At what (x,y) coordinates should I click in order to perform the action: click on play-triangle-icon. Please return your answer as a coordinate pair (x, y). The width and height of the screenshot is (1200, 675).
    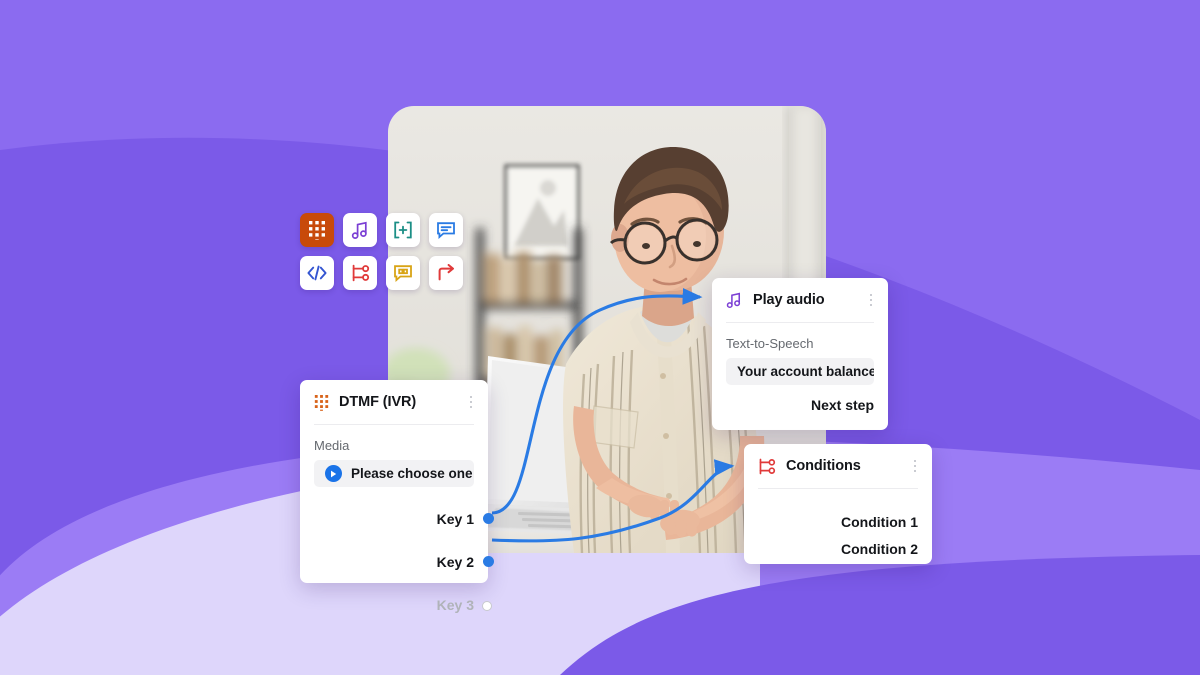
    Looking at the image, I should click on (334, 473).